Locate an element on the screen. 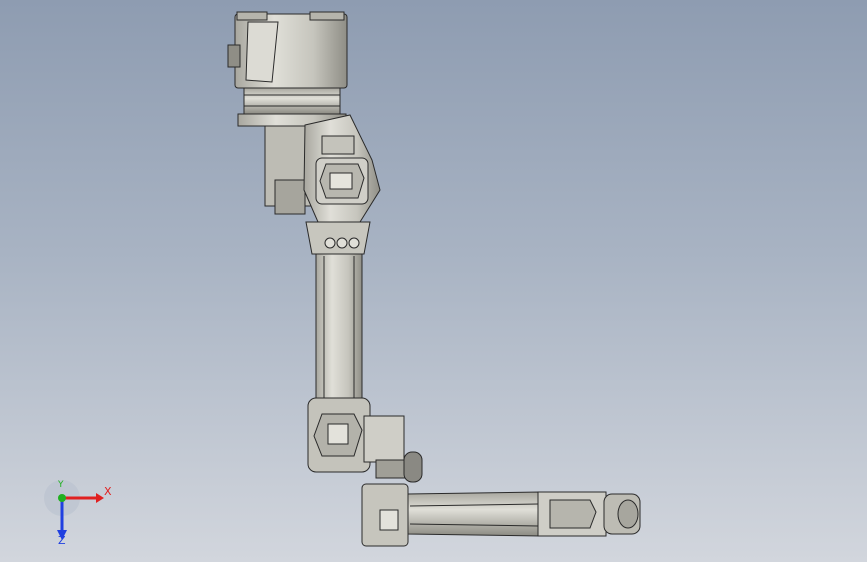 The width and height of the screenshot is (867, 562). robot-wrist is located at coordinates (589, 514).